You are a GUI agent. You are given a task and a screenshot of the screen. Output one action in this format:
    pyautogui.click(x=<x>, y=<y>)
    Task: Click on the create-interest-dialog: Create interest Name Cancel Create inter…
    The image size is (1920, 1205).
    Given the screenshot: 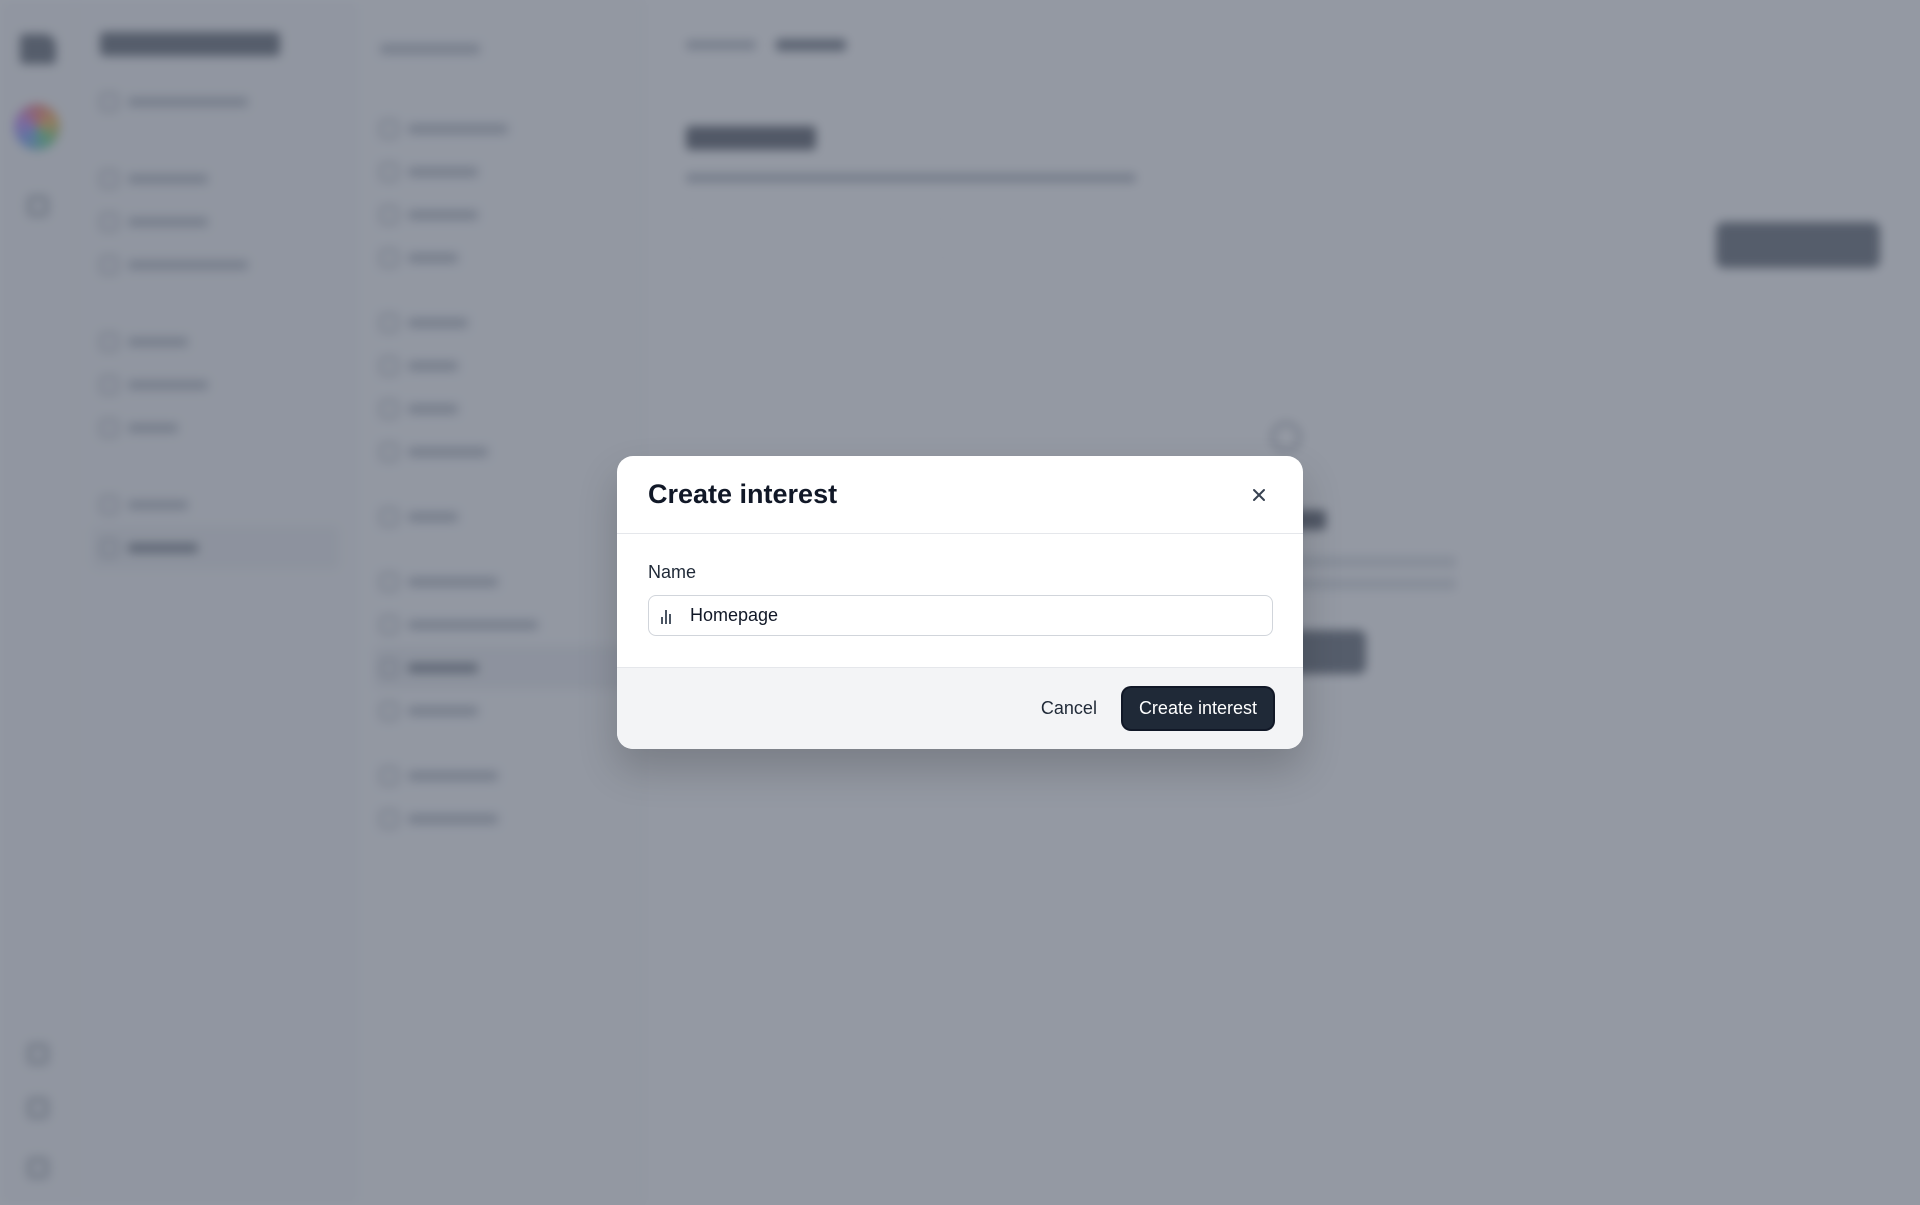 What is the action you would take?
    pyautogui.click(x=960, y=602)
    